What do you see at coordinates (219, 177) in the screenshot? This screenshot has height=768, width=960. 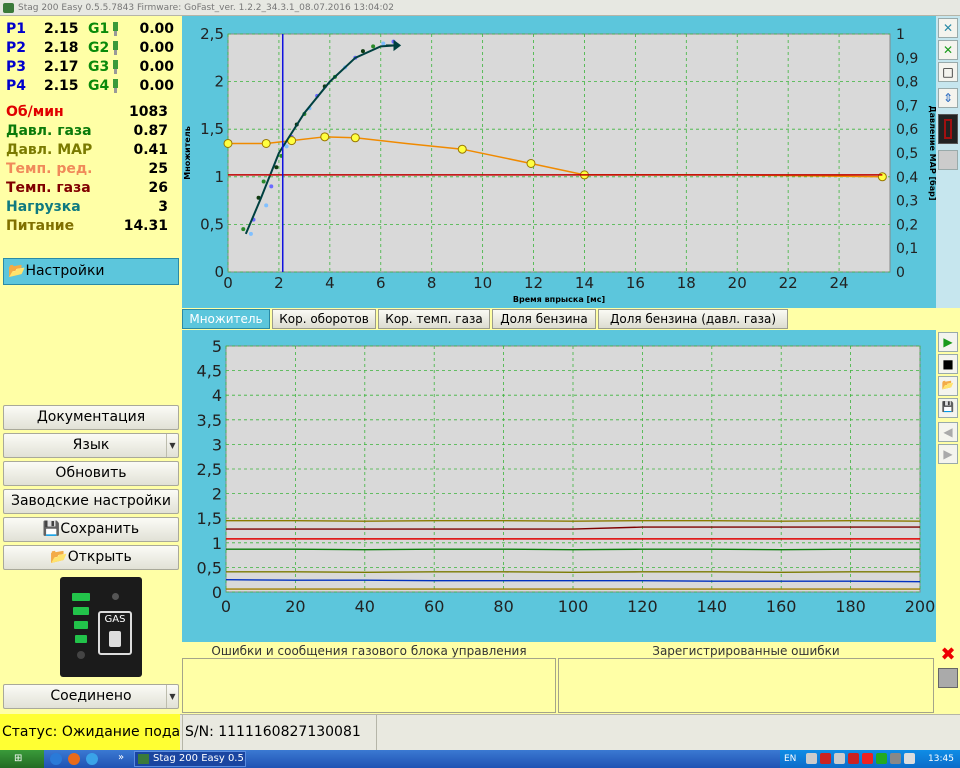 I see `y-tick-label: 1` at bounding box center [219, 177].